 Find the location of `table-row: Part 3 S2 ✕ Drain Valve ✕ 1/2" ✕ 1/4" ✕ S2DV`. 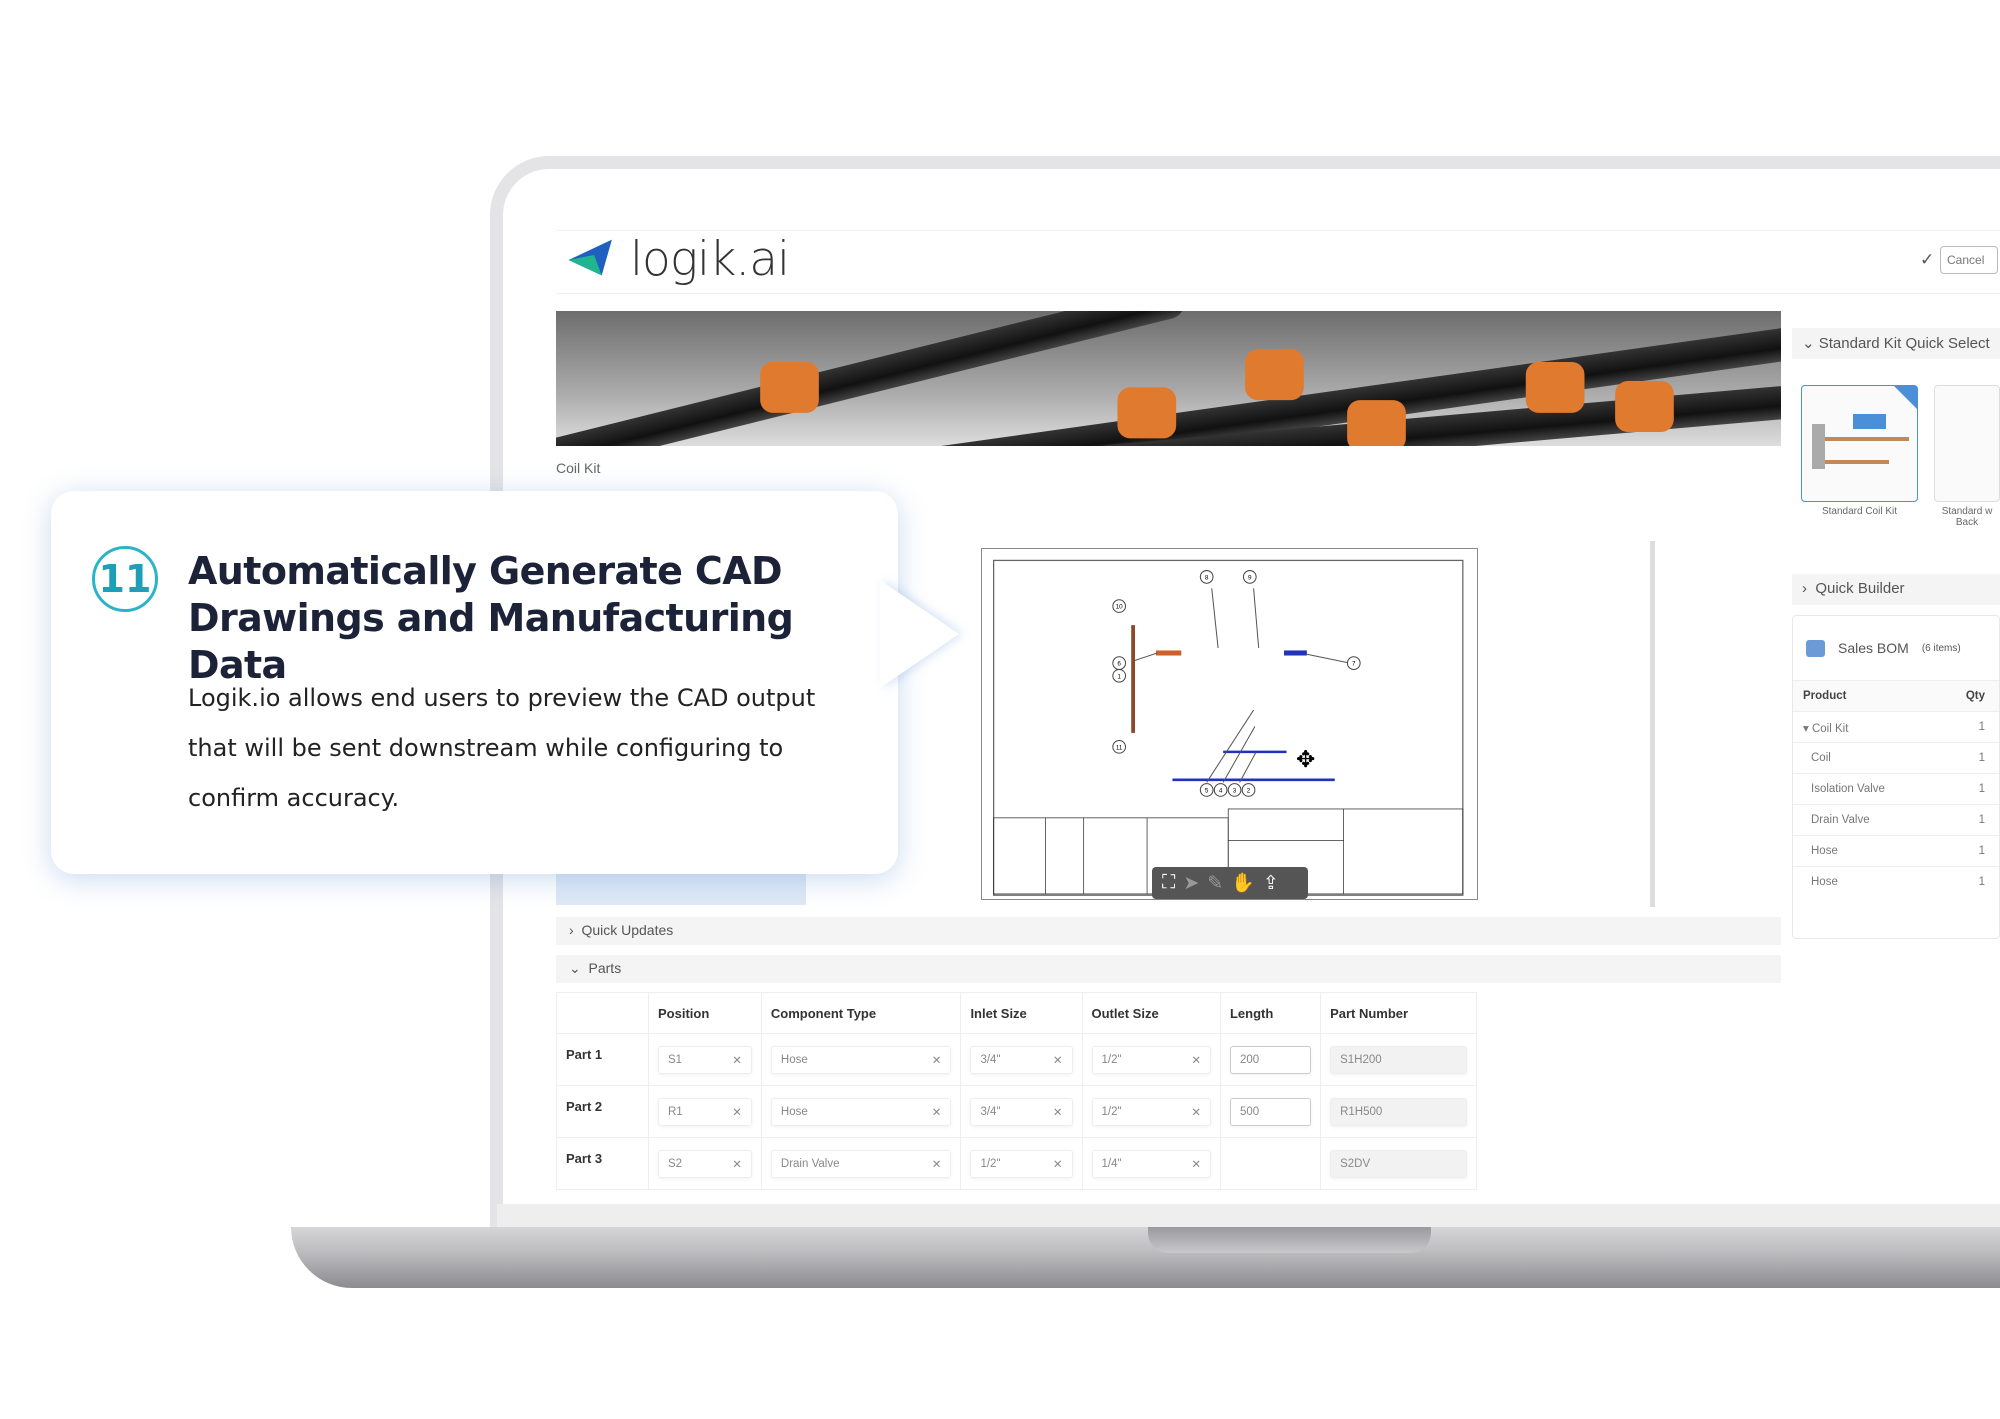

table-row: Part 3 S2 ✕ Drain Valve ✕ 1/2" ✕ 1/4" ✕ S2DV is located at coordinates (1016, 1163).